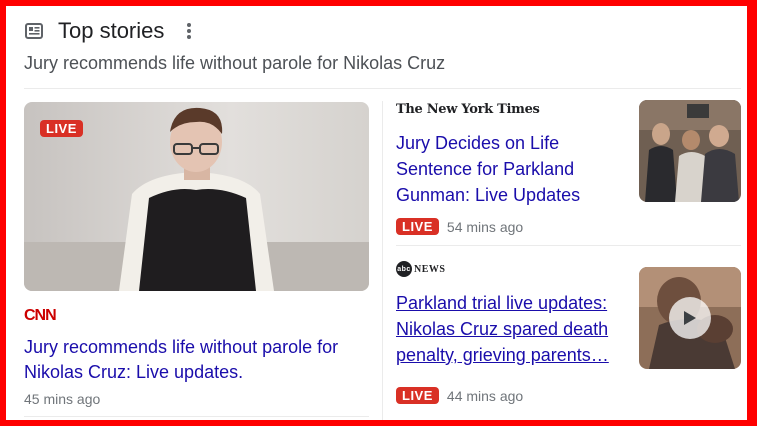 This screenshot has height=426, width=757. What do you see at coordinates (468, 109) in the screenshot?
I see `source-name: The New York Times` at bounding box center [468, 109].